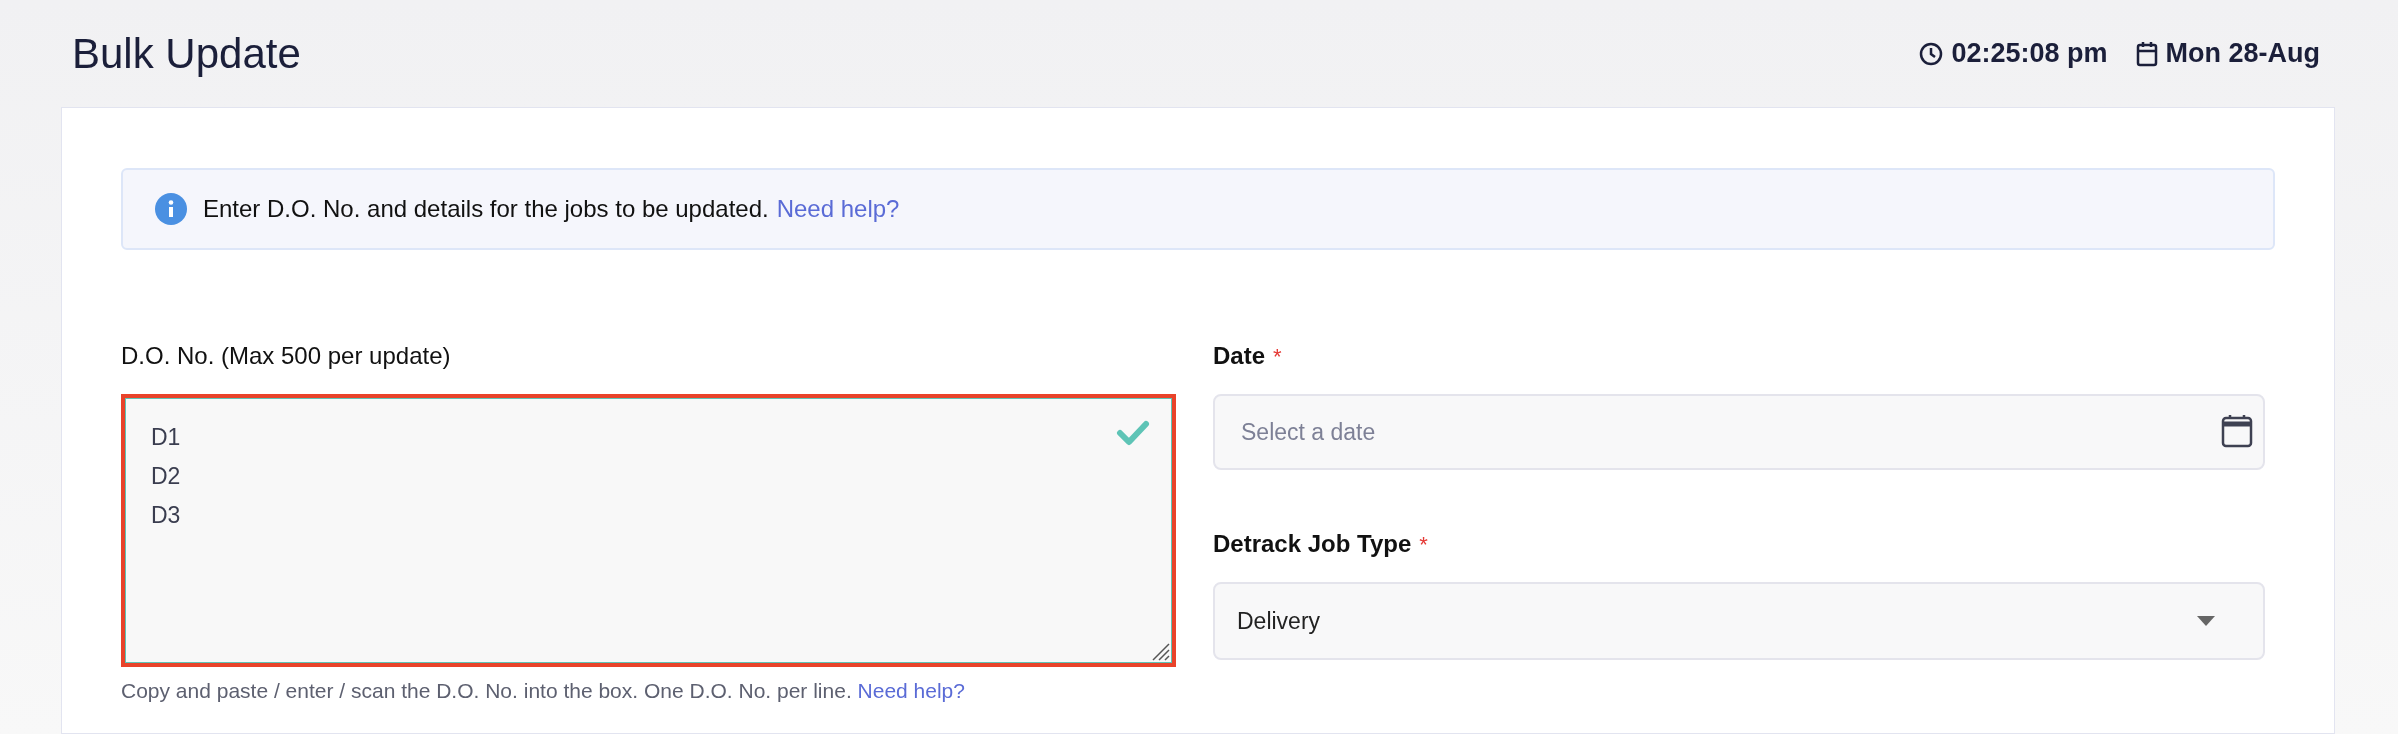 This screenshot has width=2398, height=734. What do you see at coordinates (1739, 432) in the screenshot?
I see `date-field: Select a date` at bounding box center [1739, 432].